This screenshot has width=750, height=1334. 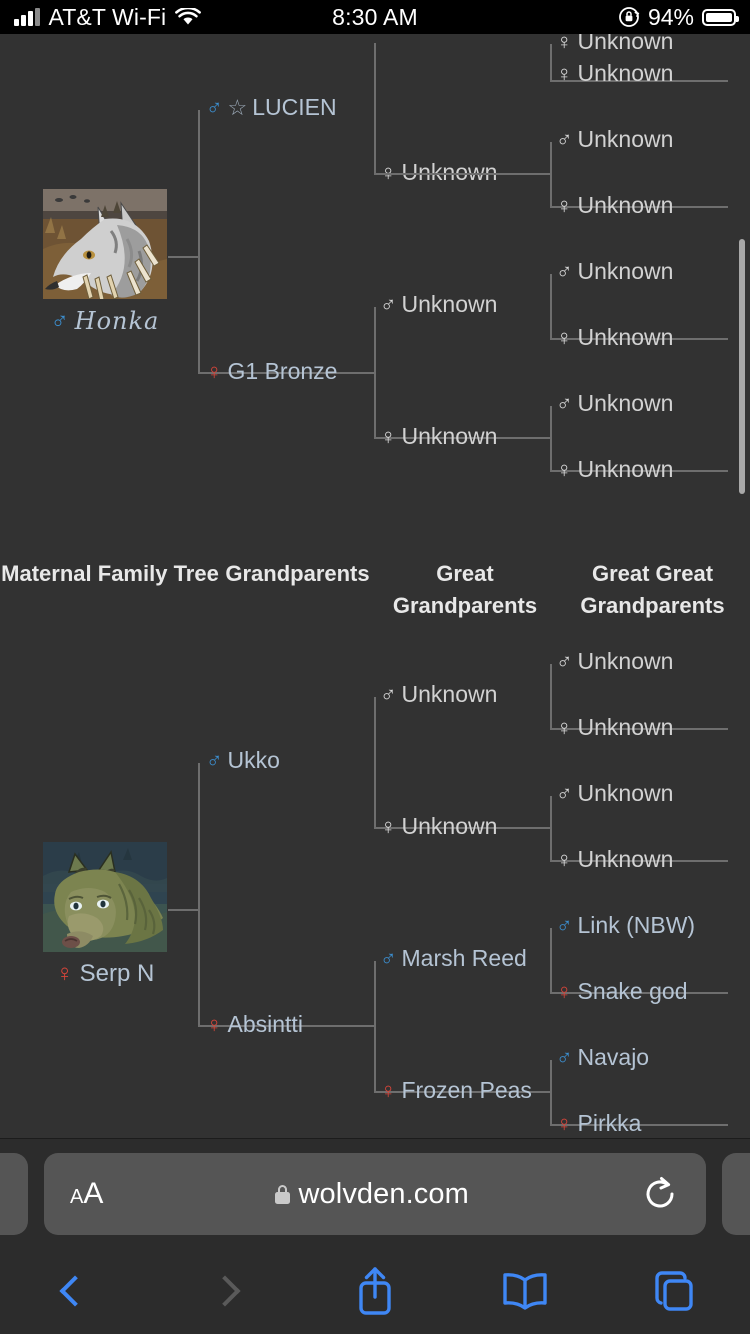 I want to click on header-great-grandparents: Great Grandparents, so click(x=465, y=589).